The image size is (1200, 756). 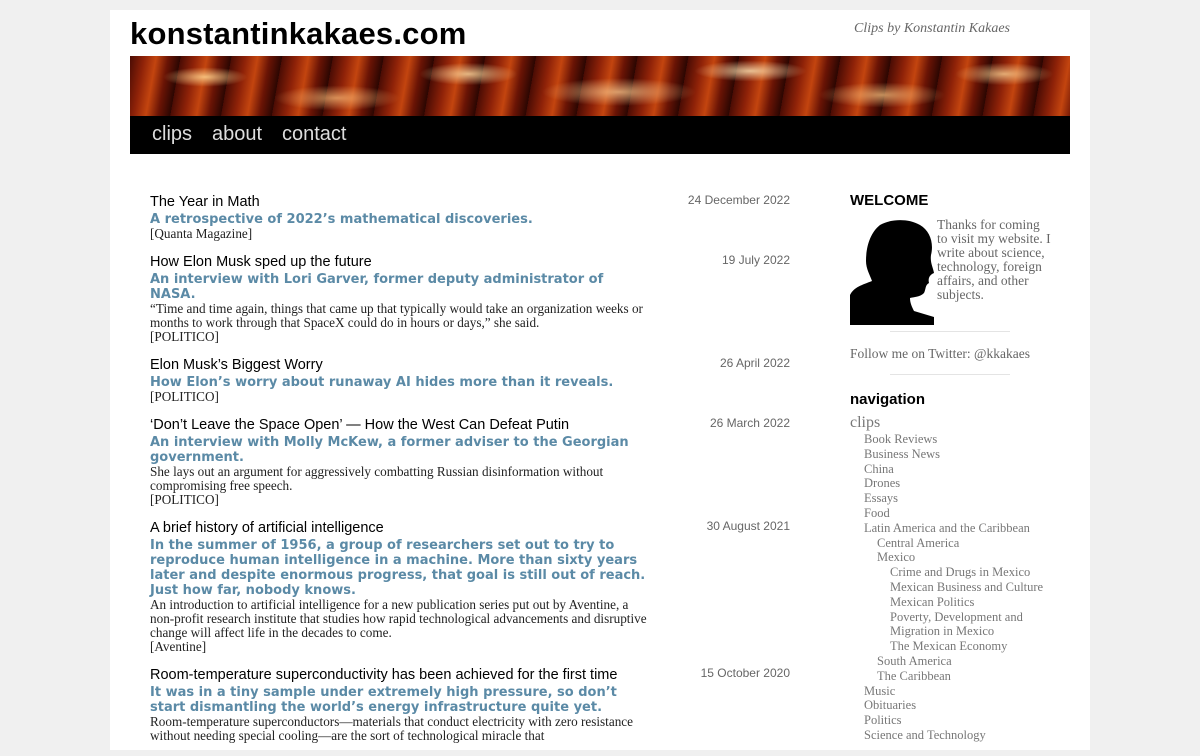 What do you see at coordinates (902, 454) in the screenshot?
I see `nav-category-link: Business News` at bounding box center [902, 454].